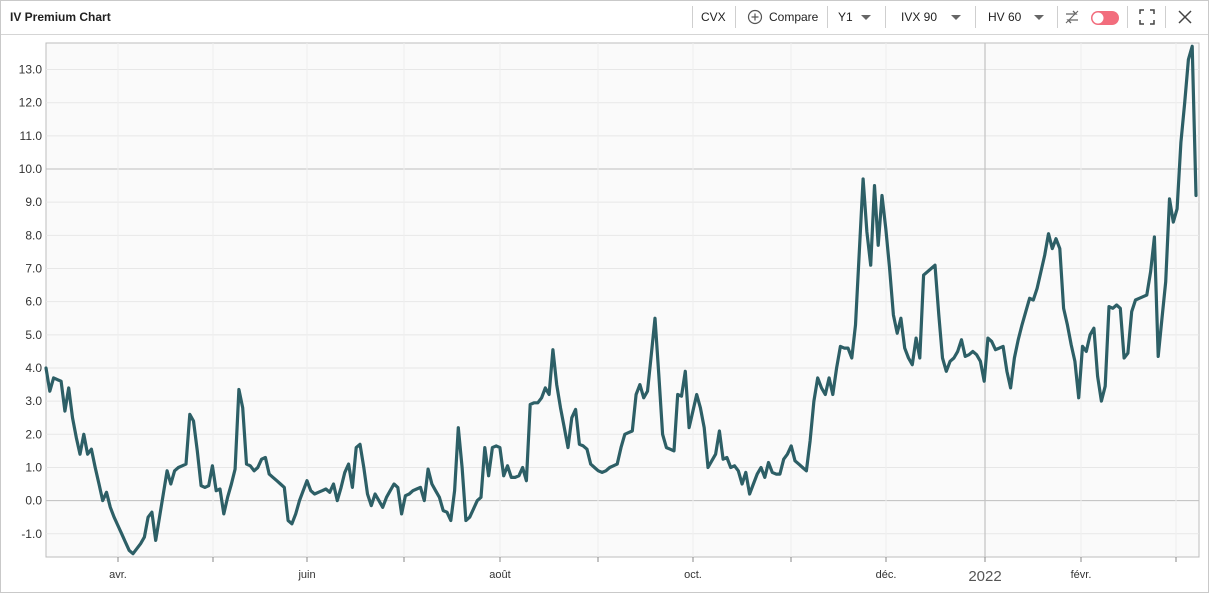  What do you see at coordinates (984, 576) in the screenshot?
I see `x-tick-label: 2022` at bounding box center [984, 576].